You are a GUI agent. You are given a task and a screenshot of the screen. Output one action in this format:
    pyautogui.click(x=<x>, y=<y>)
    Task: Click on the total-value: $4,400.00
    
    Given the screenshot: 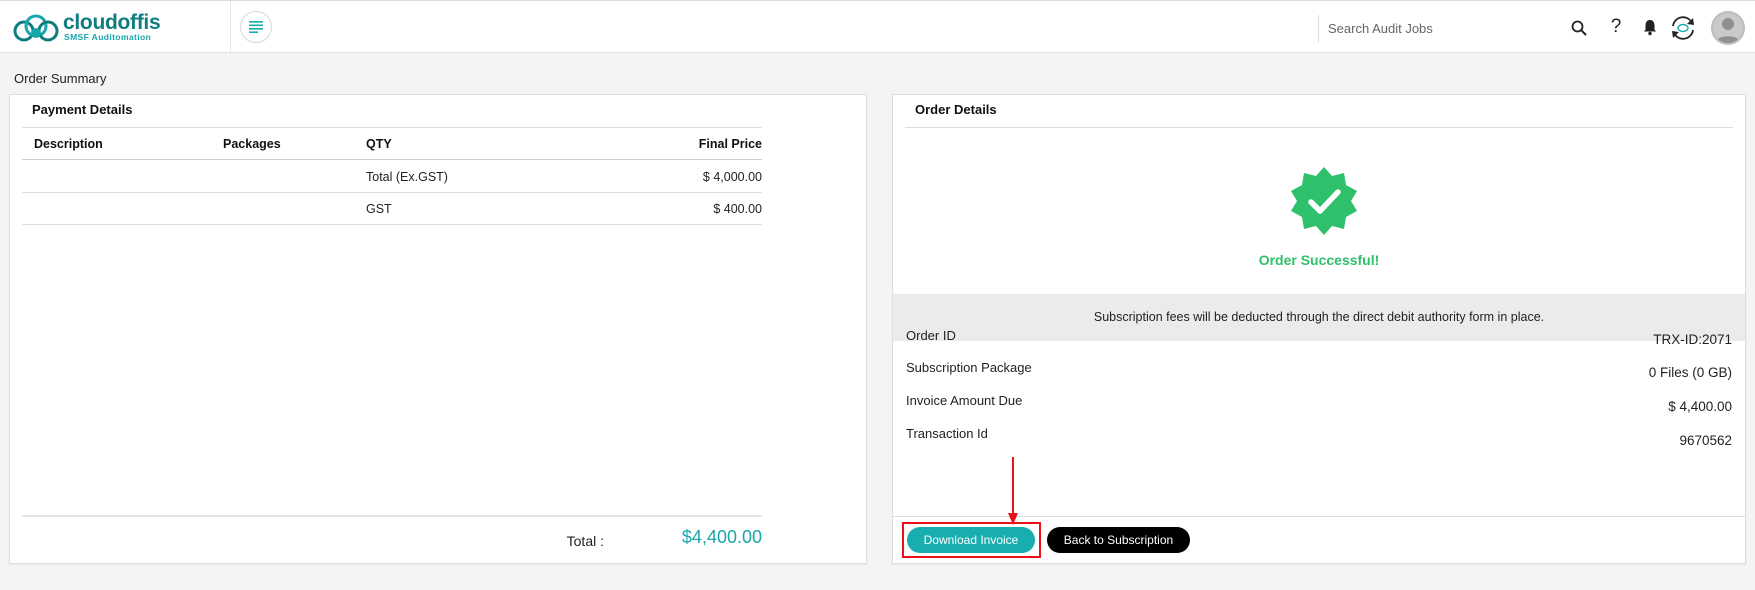 What is the action you would take?
    pyautogui.click(x=721, y=537)
    